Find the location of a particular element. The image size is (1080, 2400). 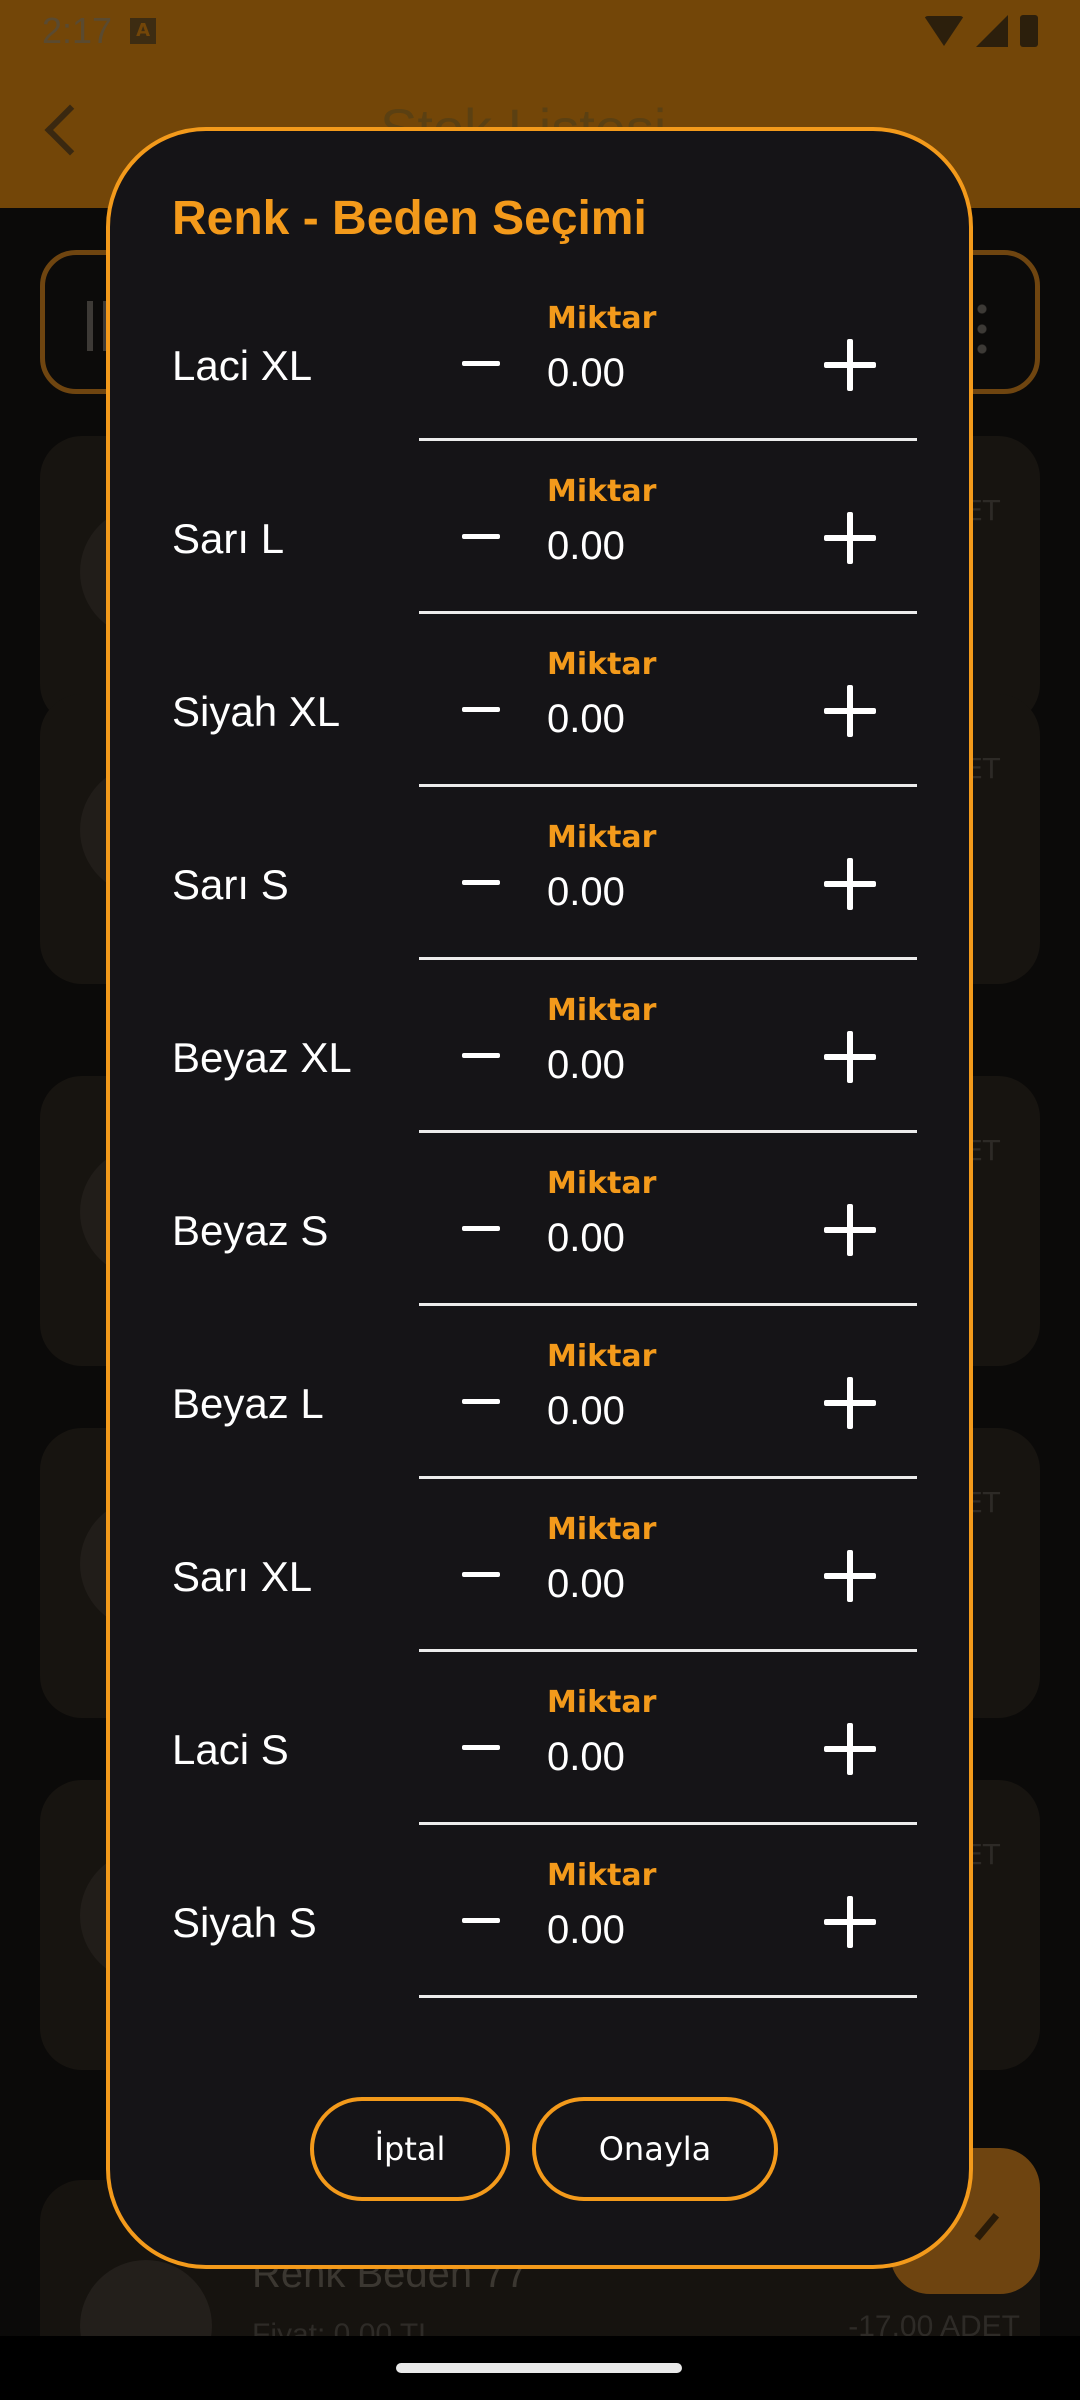

more-options-icon is located at coordinates (982, 327).